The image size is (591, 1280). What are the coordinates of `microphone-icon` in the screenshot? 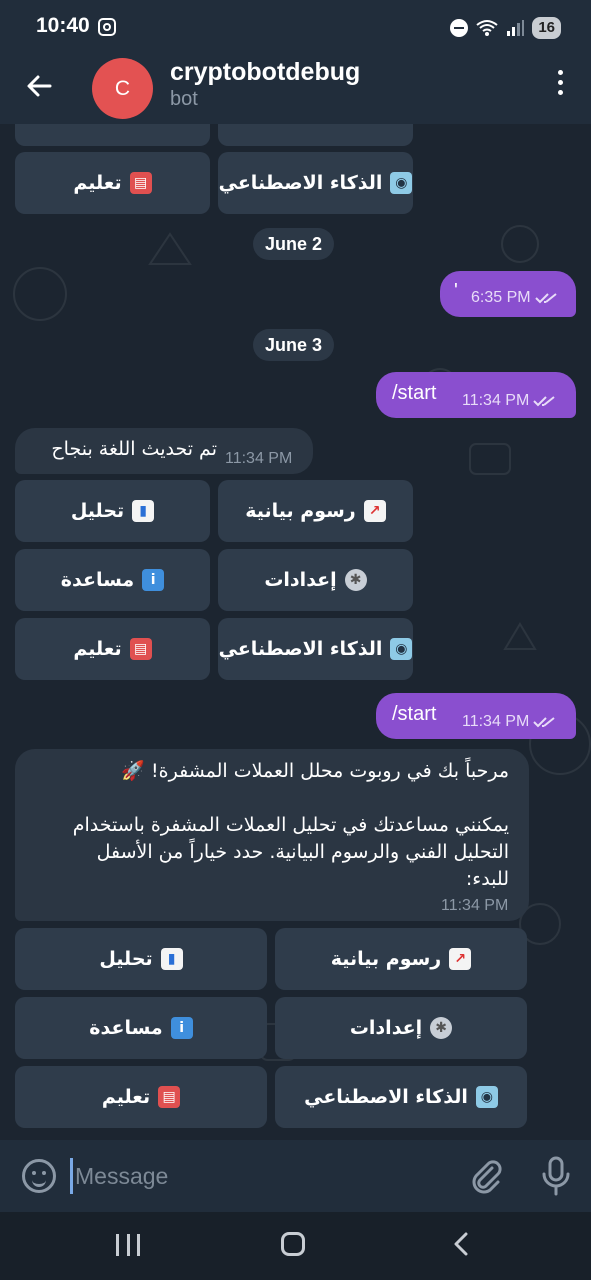 It's located at (556, 1176).